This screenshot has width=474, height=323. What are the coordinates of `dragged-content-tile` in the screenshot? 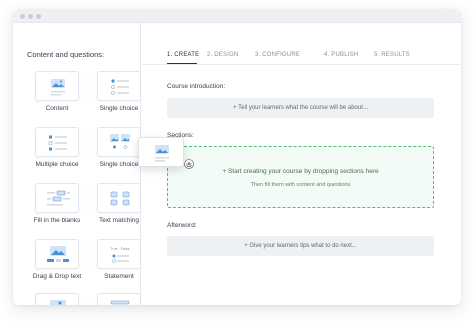 It's located at (161, 152).